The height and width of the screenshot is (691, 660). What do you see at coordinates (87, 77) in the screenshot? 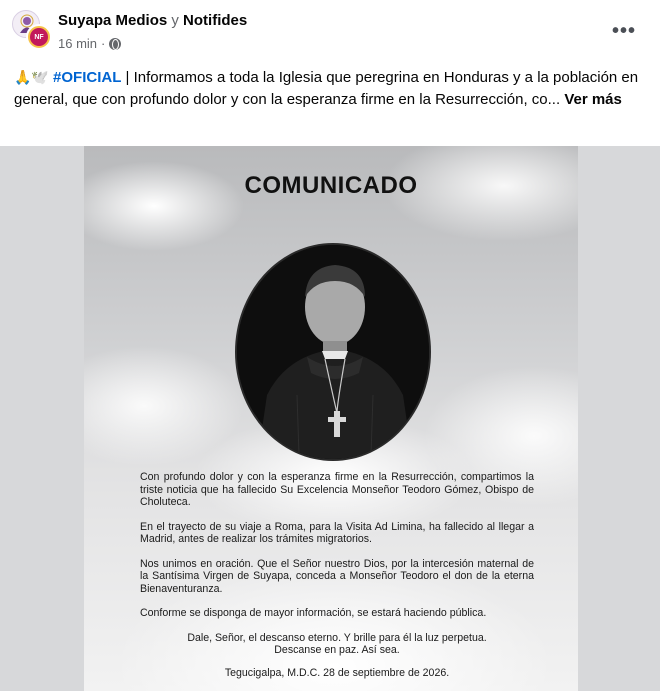
I see `hashtag-link: #OFICIAL` at bounding box center [87, 77].